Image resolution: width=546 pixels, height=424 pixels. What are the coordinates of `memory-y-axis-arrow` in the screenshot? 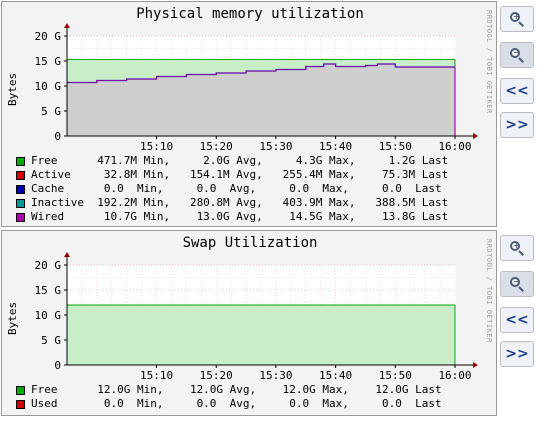 It's located at (67, 25).